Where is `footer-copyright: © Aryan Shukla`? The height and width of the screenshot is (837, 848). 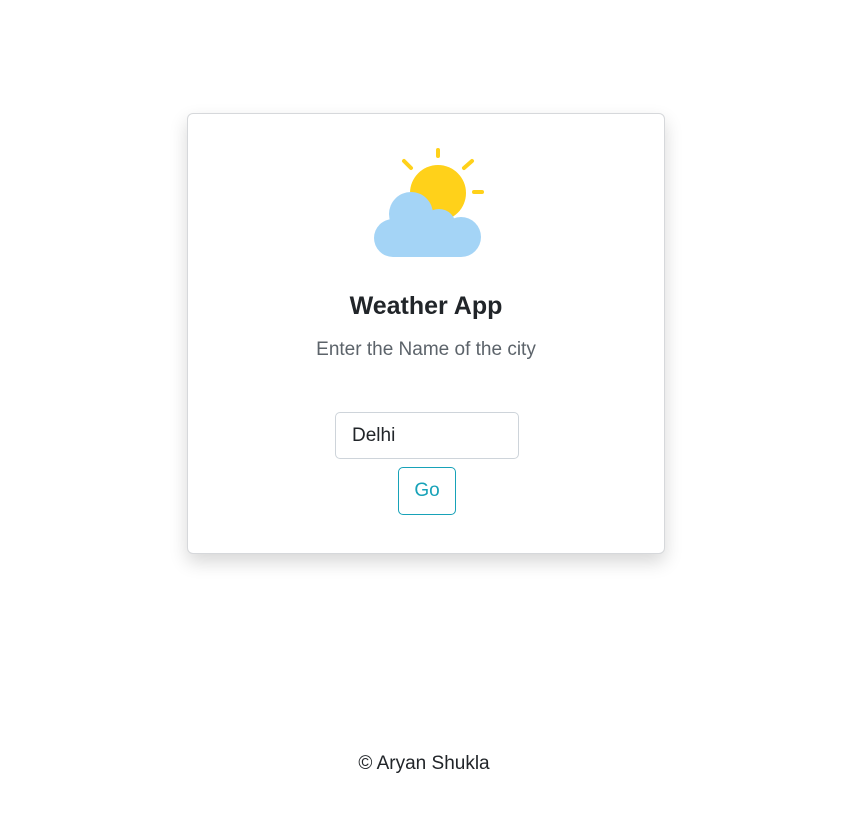 footer-copyright: © Aryan Shukla is located at coordinates (424, 763).